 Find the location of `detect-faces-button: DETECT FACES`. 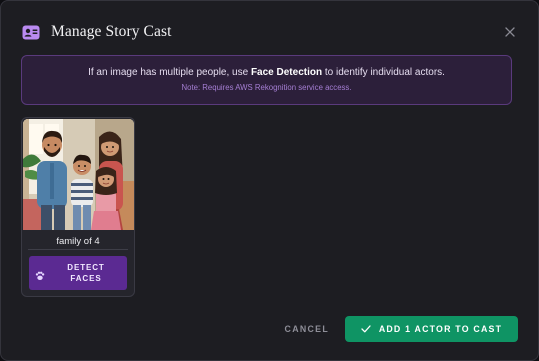

detect-faces-button: DETECT FACES is located at coordinates (78, 273).